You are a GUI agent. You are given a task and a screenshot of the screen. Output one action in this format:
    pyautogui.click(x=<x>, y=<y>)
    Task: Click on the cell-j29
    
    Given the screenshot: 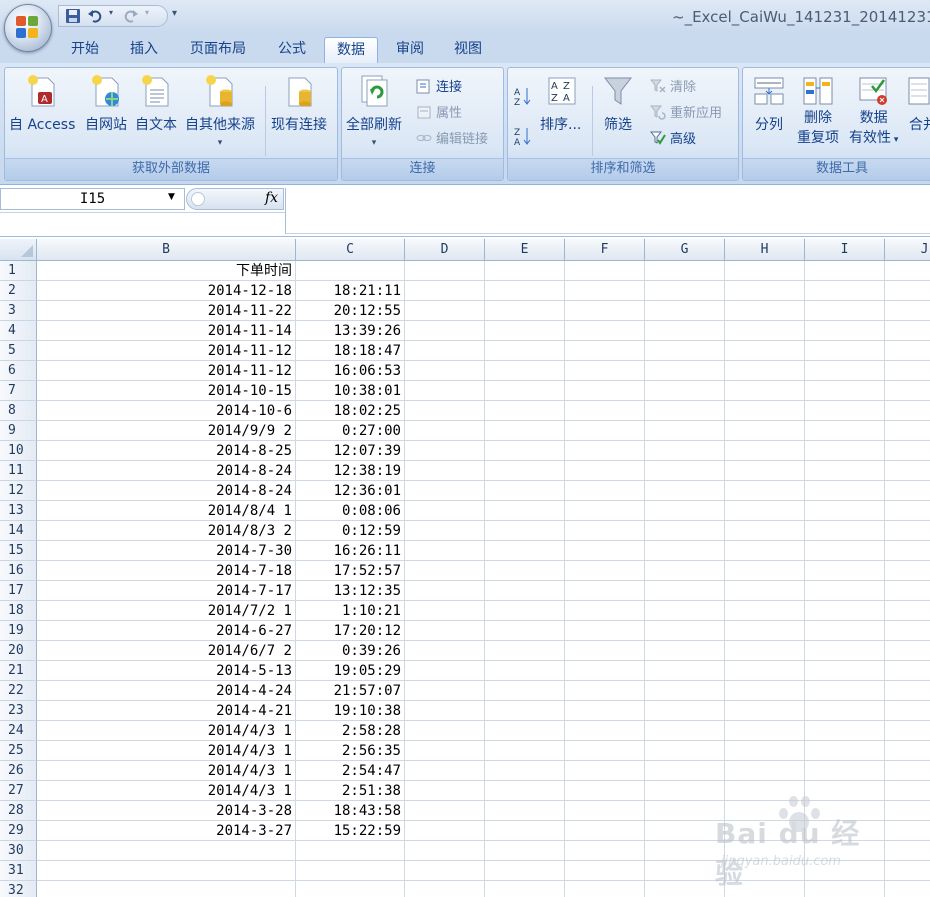 What is the action you would take?
    pyautogui.click(x=907, y=831)
    